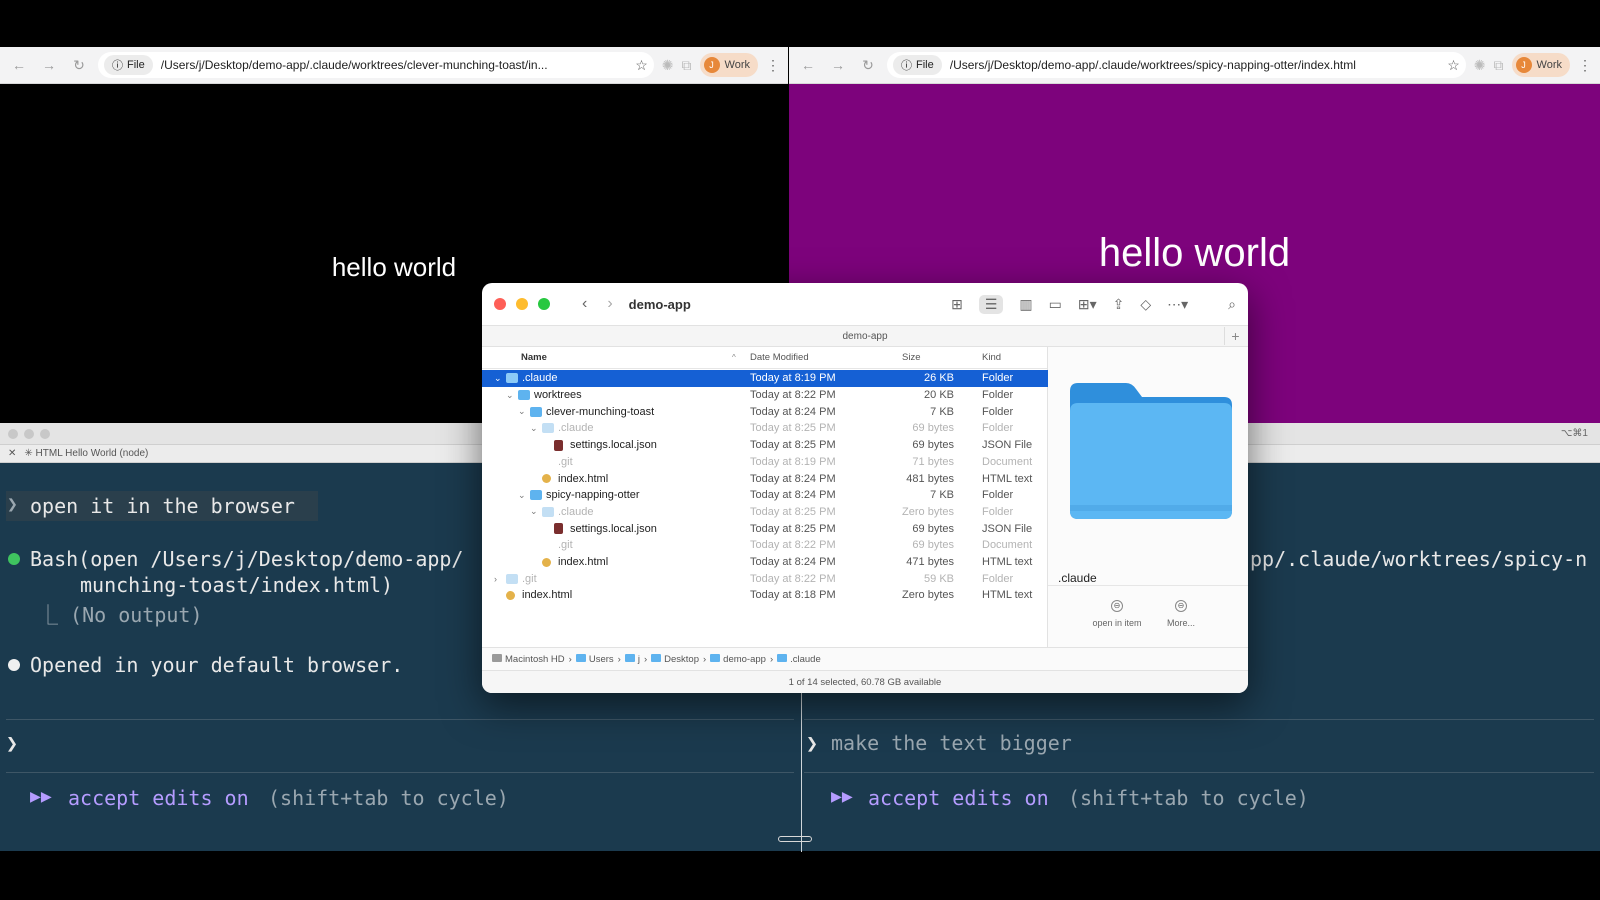 The image size is (1600, 900). I want to click on group-by-icon: ⊞▾, so click(1087, 304).